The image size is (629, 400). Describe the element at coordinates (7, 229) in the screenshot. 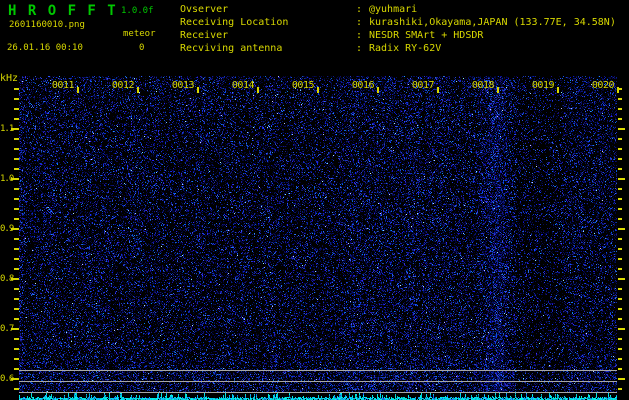

I see `freq-axis-label: 0.9` at that location.